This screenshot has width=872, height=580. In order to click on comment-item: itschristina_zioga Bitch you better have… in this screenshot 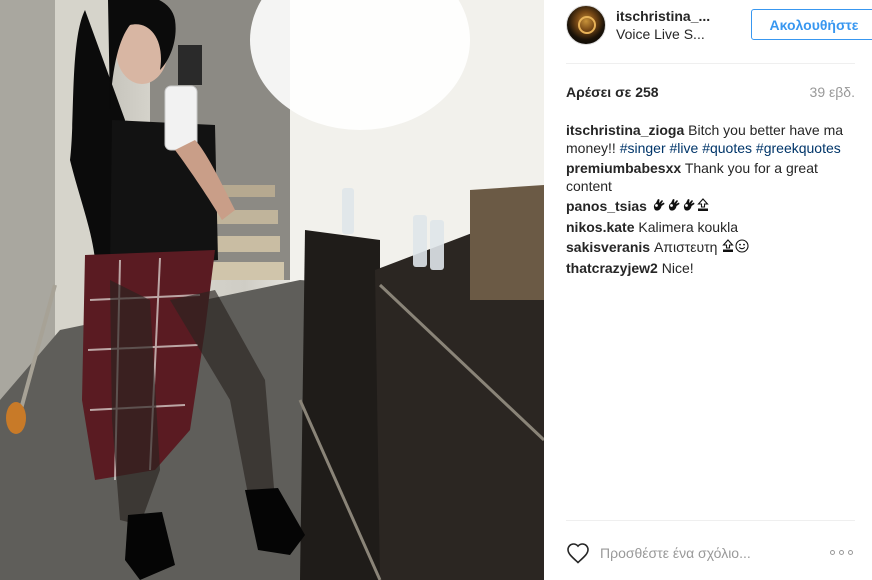, I will do `click(712, 139)`.